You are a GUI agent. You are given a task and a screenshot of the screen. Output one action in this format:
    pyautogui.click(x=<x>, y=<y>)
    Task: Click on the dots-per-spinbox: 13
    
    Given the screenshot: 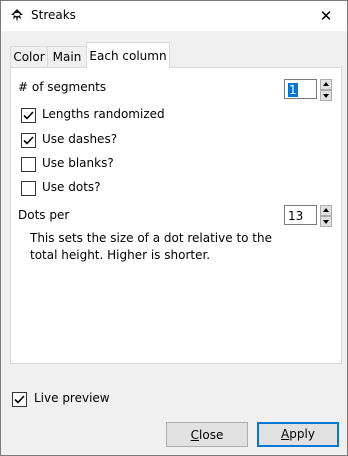 What is the action you would take?
    pyautogui.click(x=309, y=216)
    